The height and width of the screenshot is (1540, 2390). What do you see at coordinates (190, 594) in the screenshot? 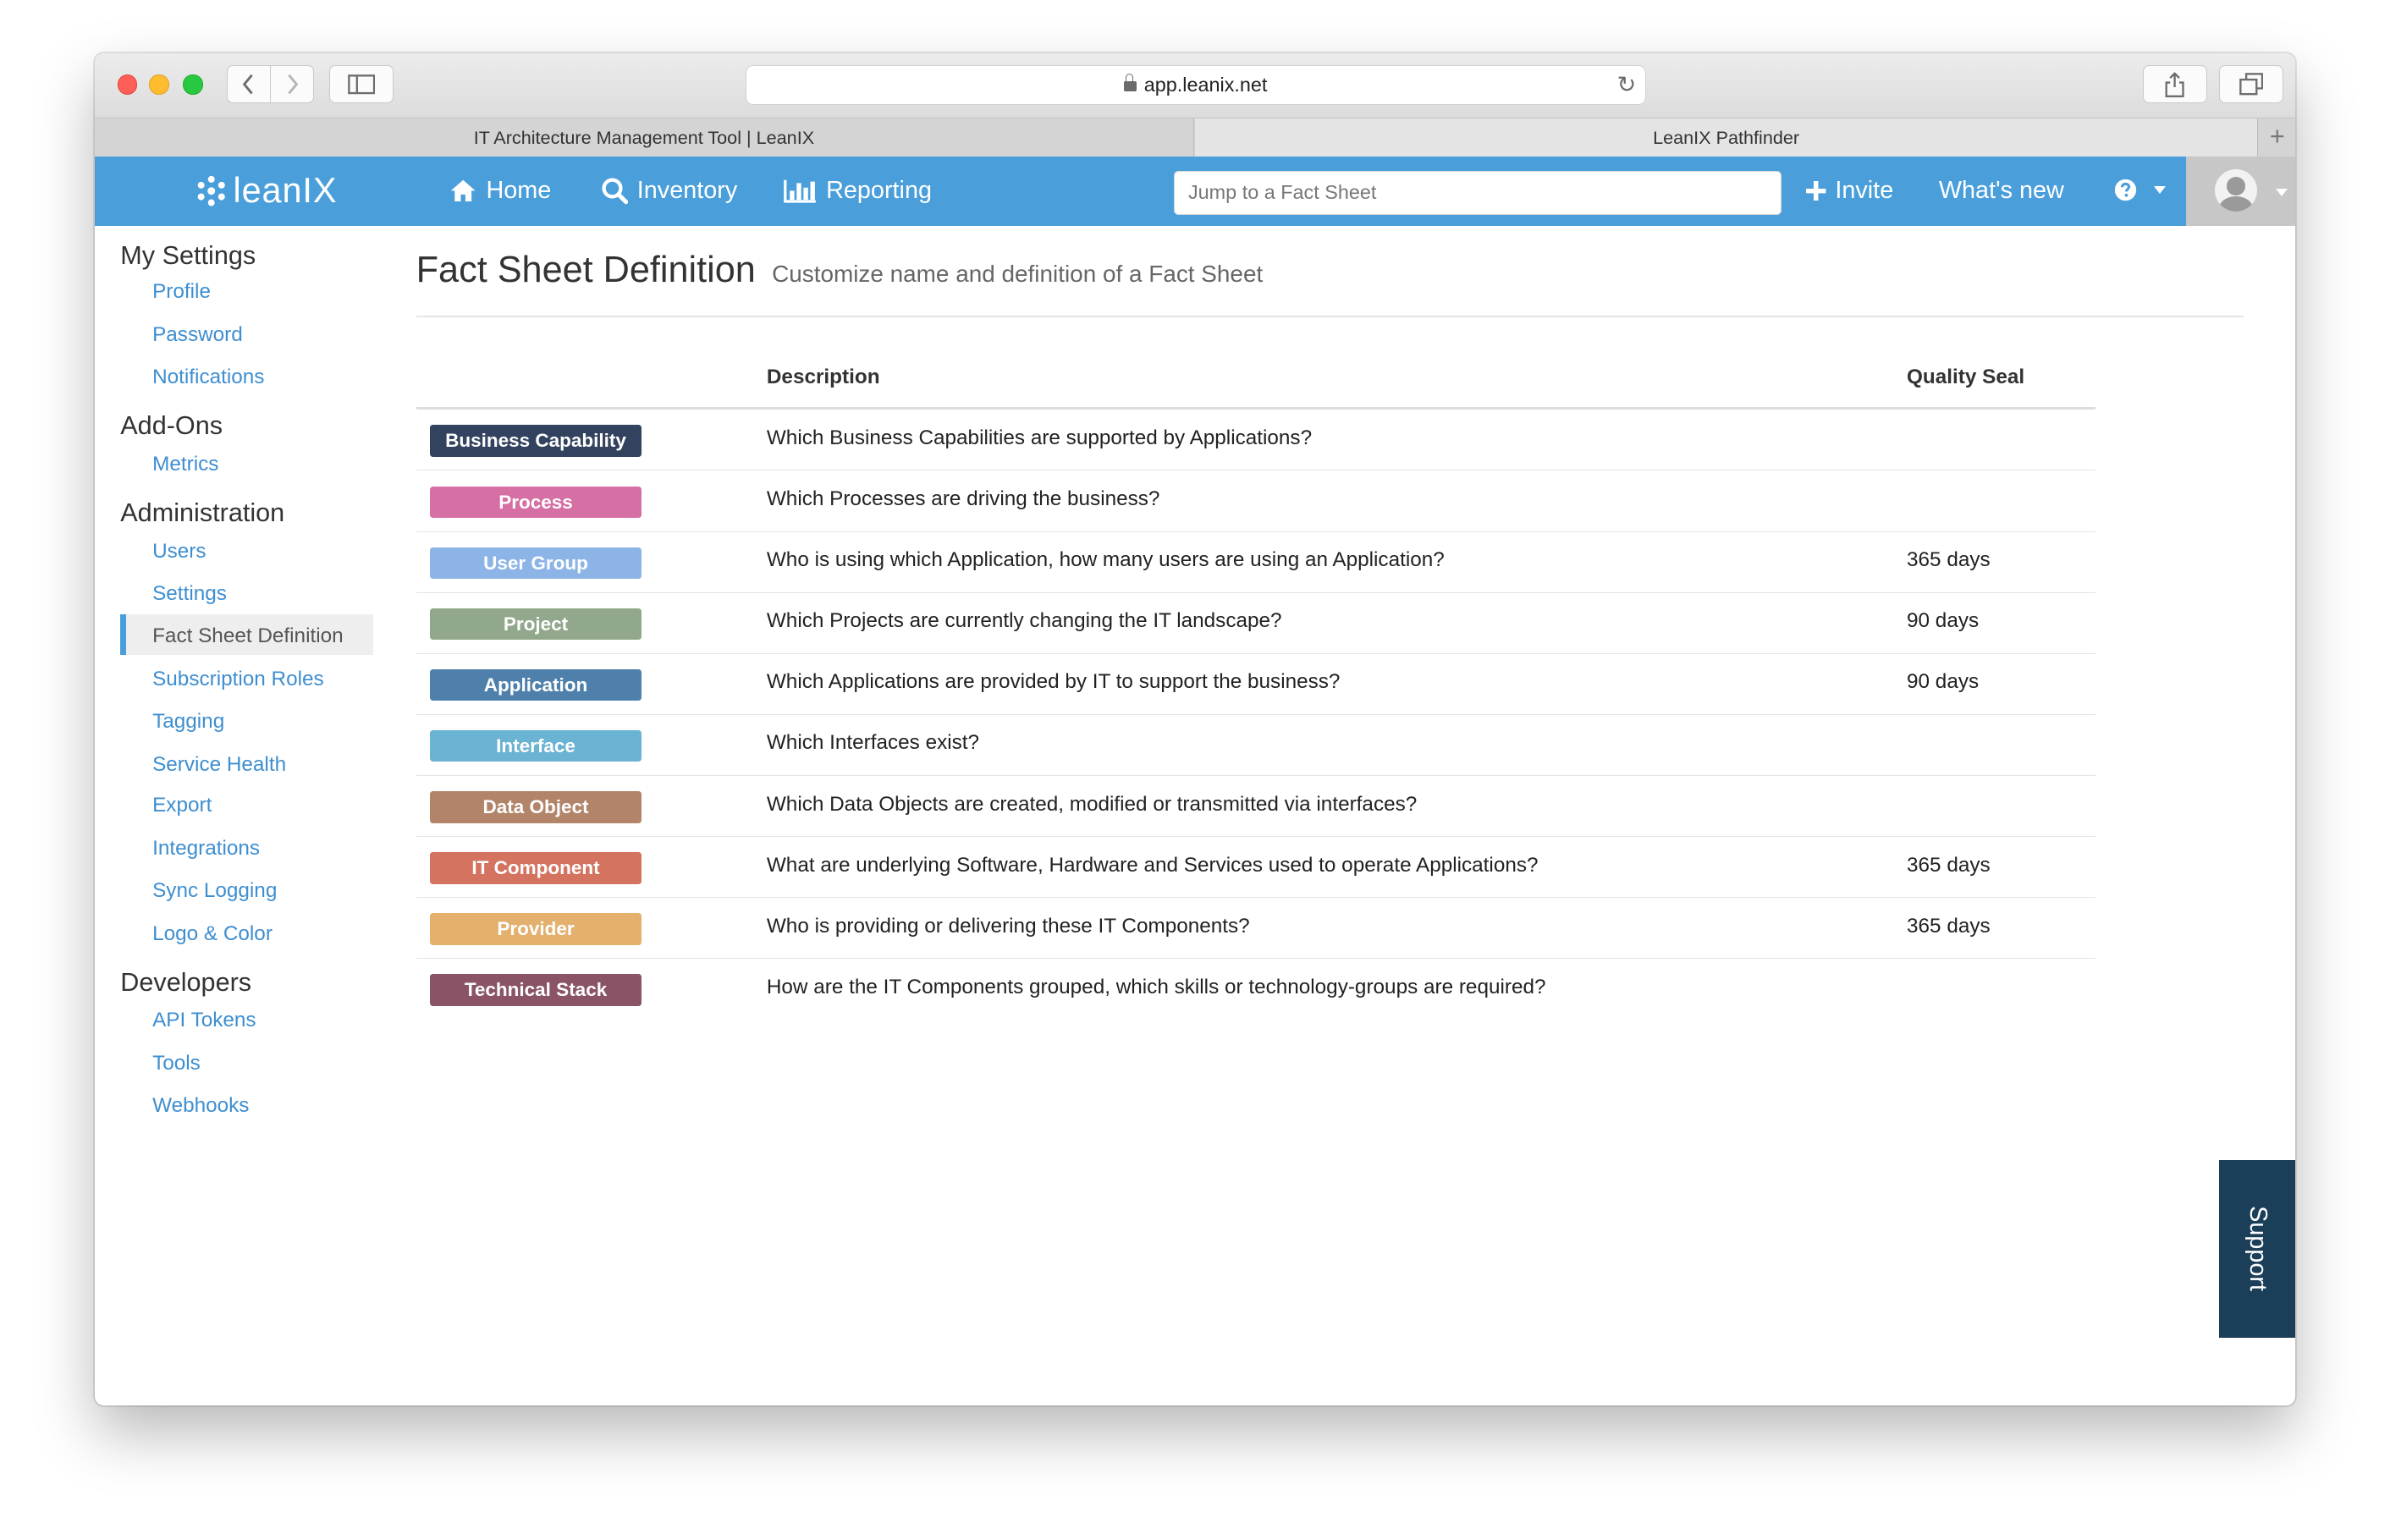
I see `sidebar-item-settings: Settings` at bounding box center [190, 594].